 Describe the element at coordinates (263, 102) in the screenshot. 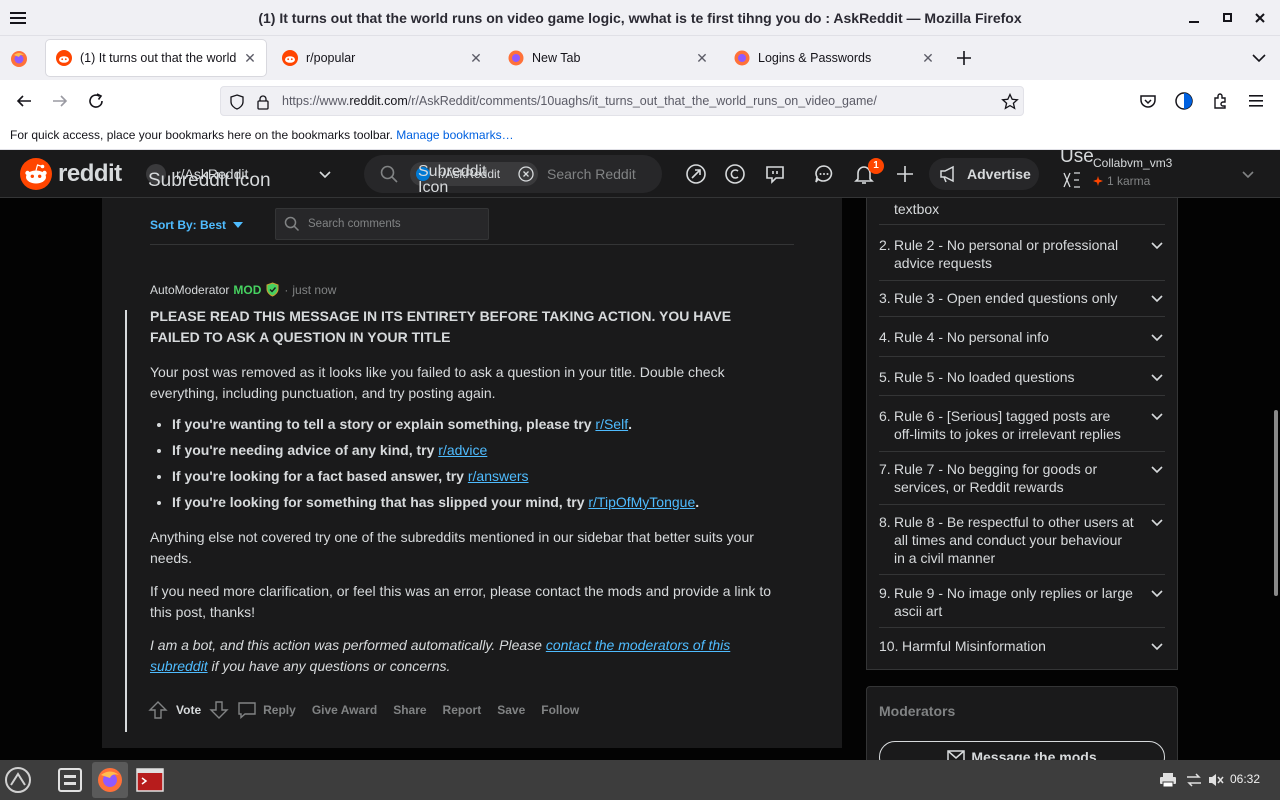

I see `lock-icon` at that location.